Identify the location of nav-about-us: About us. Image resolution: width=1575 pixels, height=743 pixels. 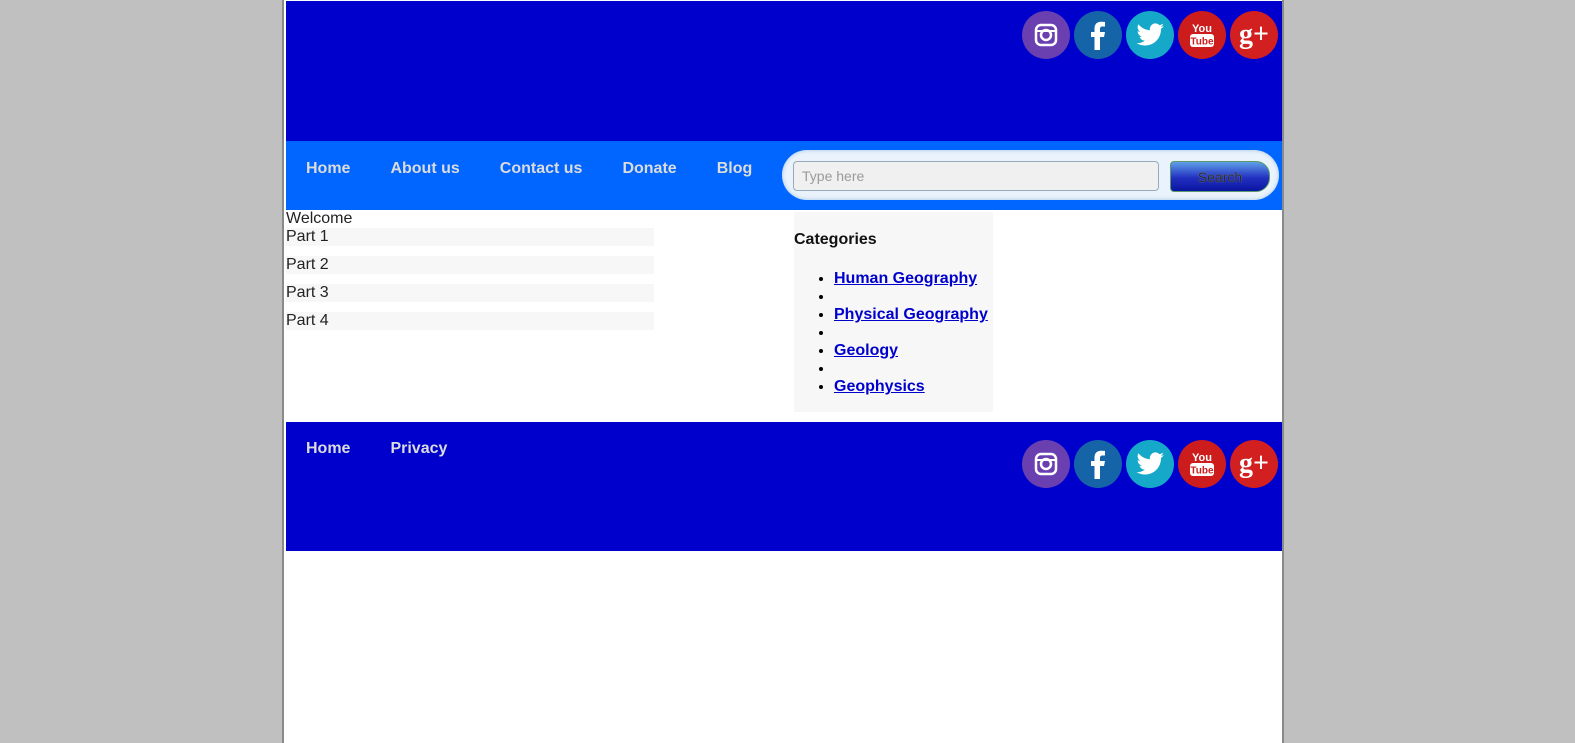
(424, 169).